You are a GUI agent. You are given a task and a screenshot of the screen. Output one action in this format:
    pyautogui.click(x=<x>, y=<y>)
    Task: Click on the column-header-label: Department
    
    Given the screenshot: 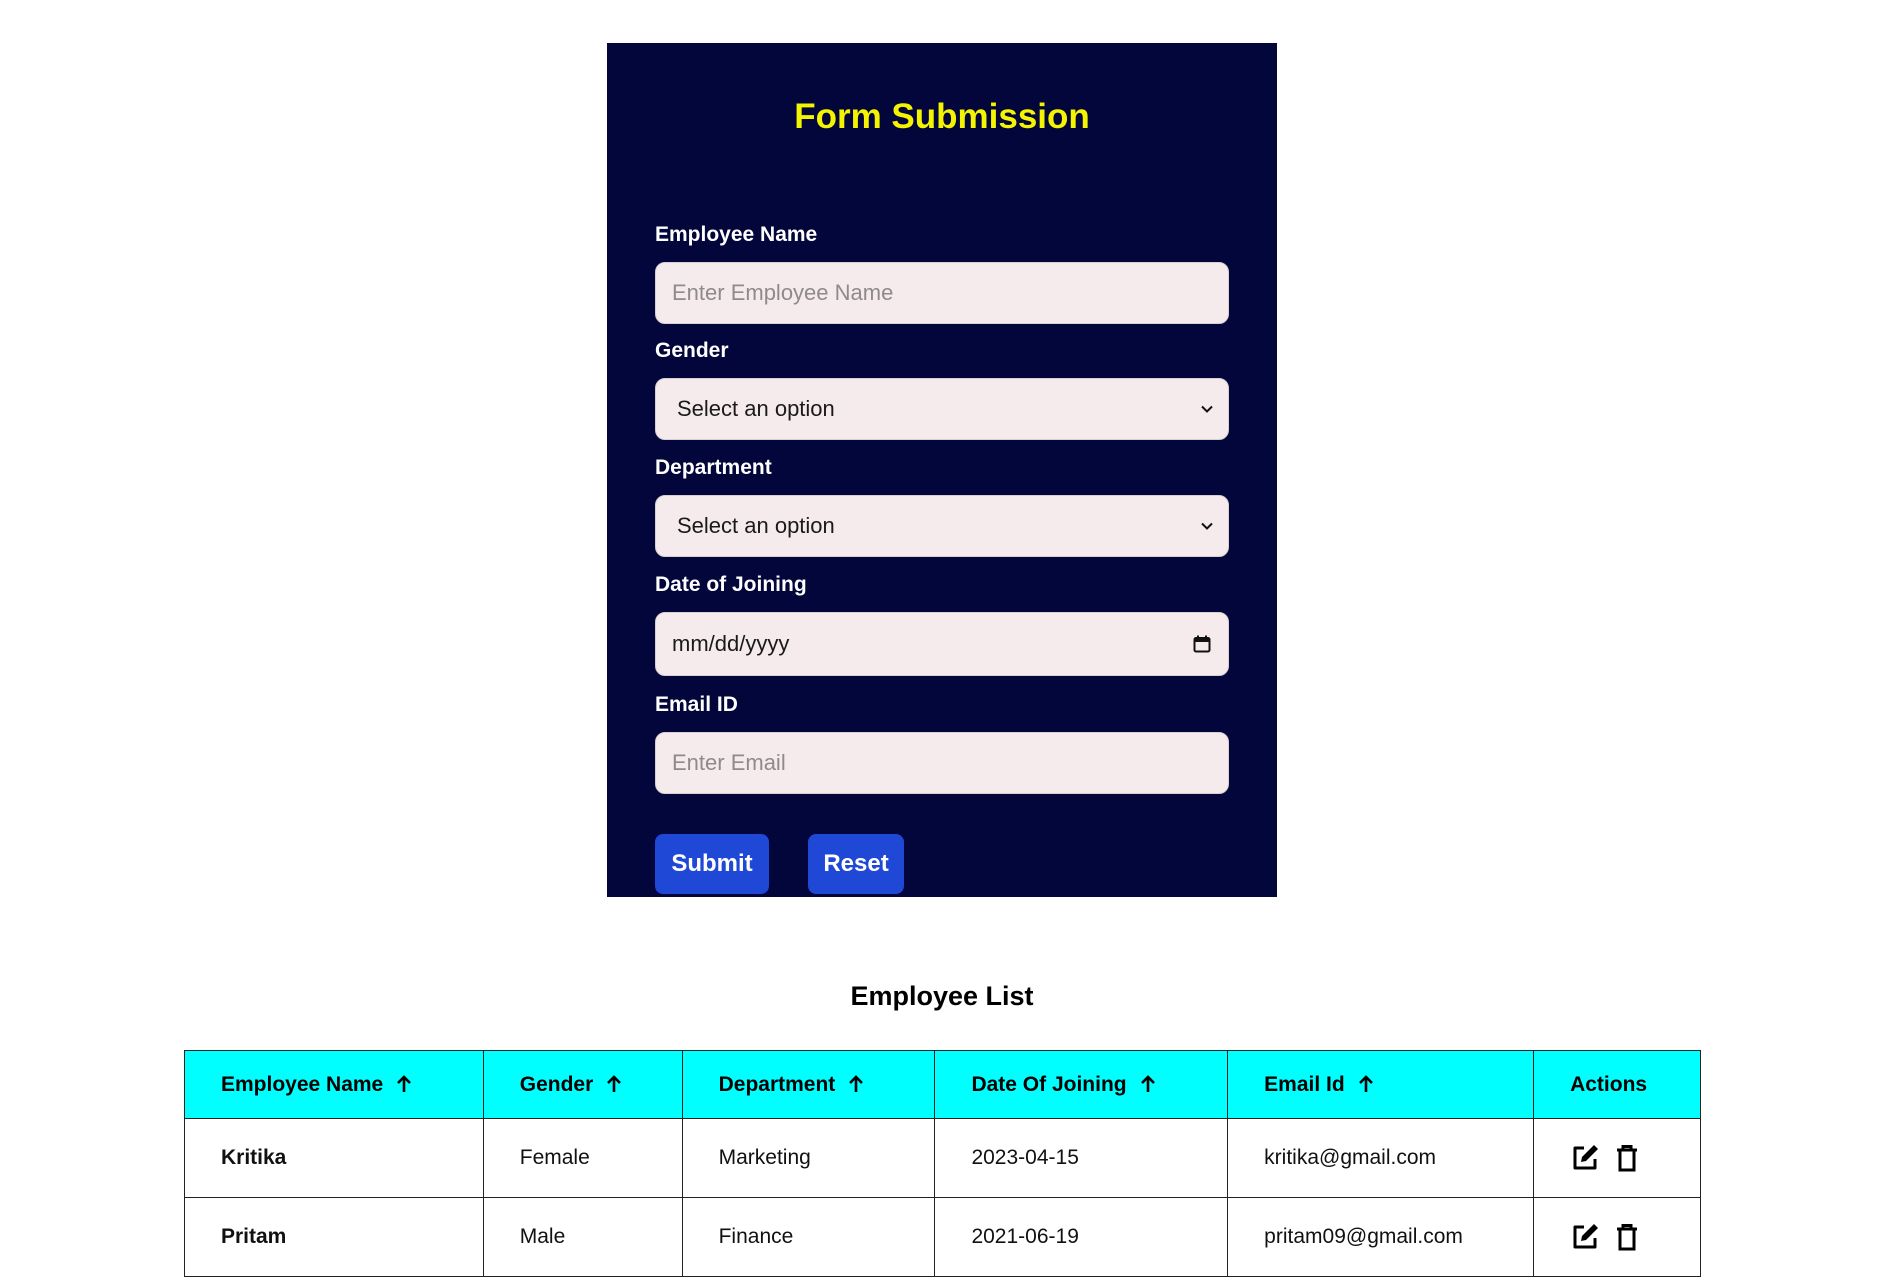 What is the action you would take?
    pyautogui.click(x=777, y=1084)
    